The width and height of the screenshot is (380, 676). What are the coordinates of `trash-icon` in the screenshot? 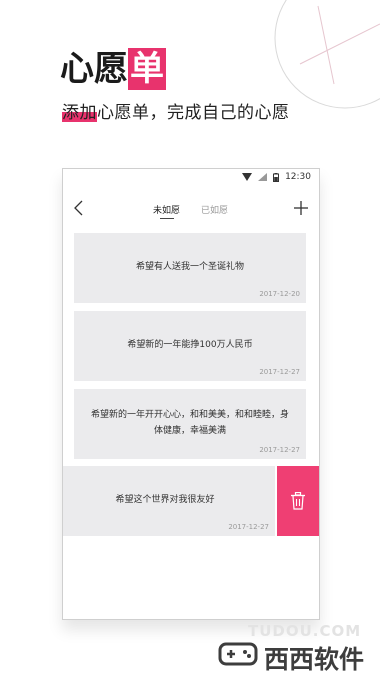 It's located at (298, 501).